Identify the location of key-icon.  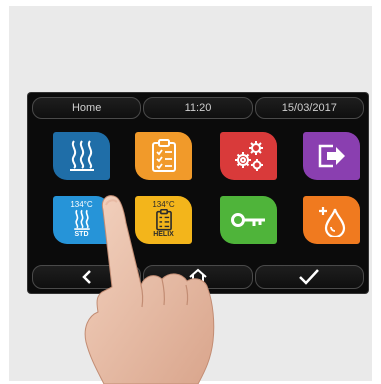
(247, 220).